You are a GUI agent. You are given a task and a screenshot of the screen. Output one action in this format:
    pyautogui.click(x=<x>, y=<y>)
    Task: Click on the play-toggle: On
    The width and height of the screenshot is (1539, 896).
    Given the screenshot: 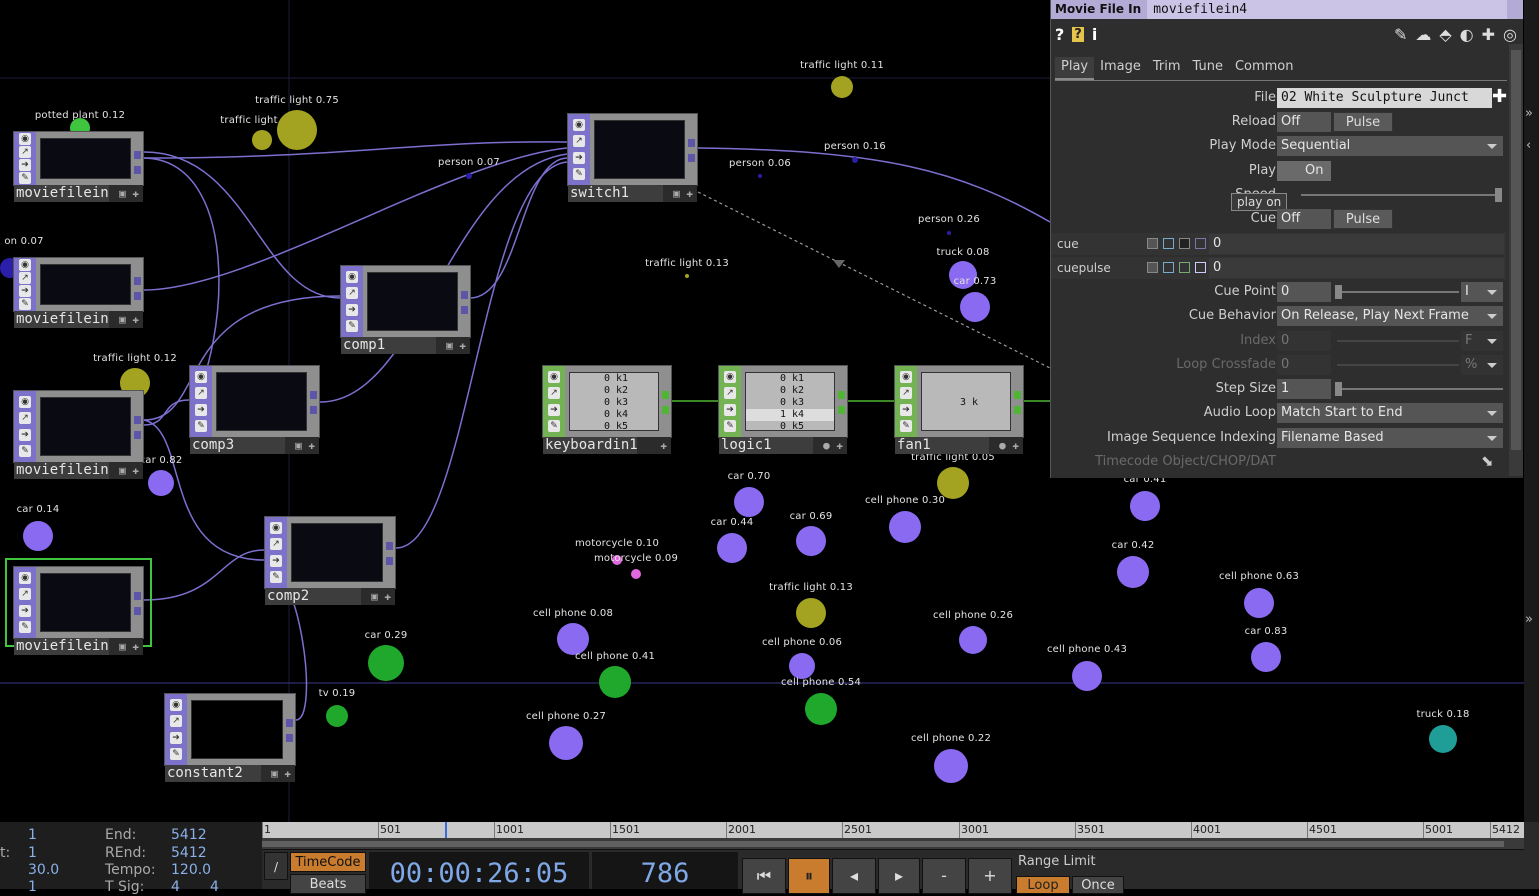 What is the action you would take?
    pyautogui.click(x=1304, y=171)
    